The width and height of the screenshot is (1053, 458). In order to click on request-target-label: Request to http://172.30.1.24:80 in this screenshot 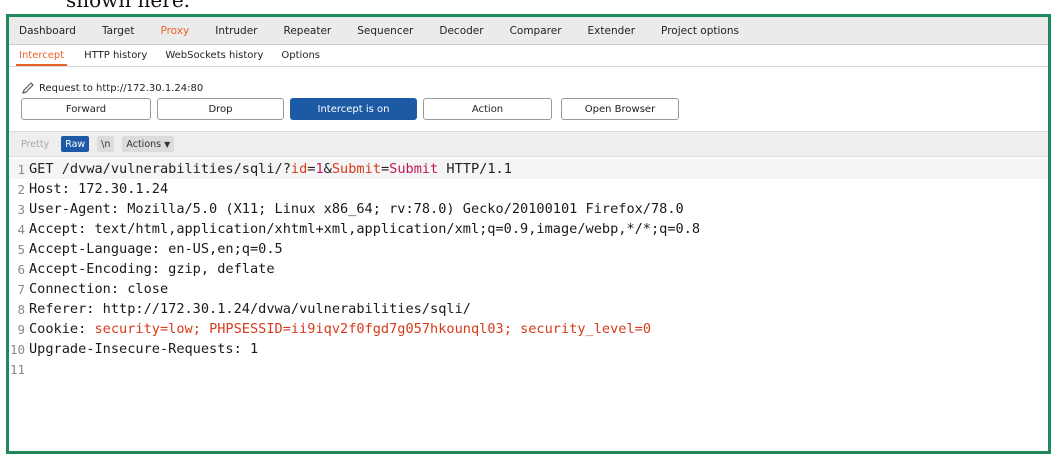, I will do `click(121, 88)`.